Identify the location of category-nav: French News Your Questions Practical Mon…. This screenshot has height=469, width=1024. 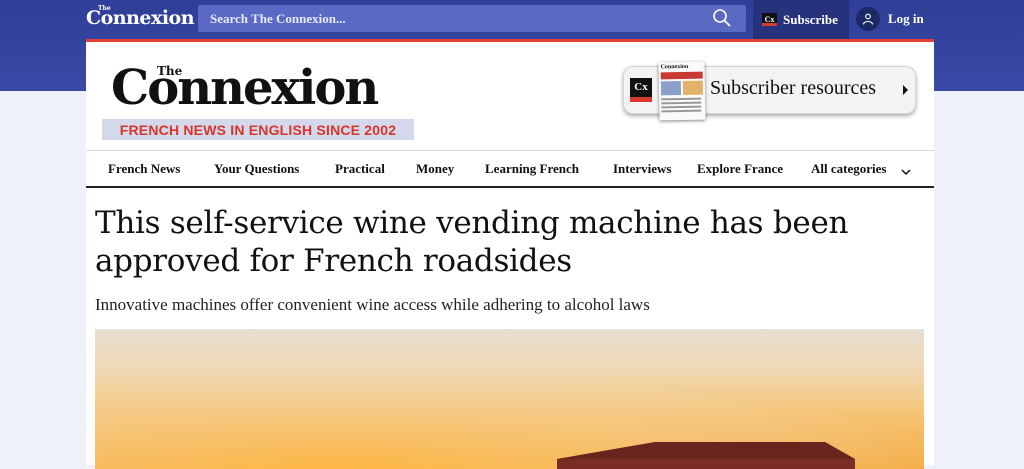
(510, 169).